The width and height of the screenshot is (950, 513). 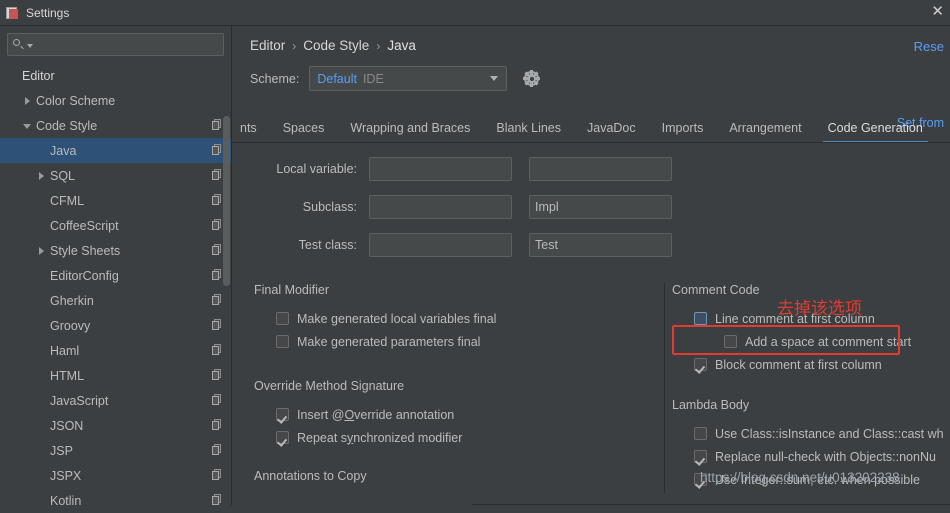 I want to click on checkbox-row-make-params-final: Make generated parameters final, so click(x=470, y=341).